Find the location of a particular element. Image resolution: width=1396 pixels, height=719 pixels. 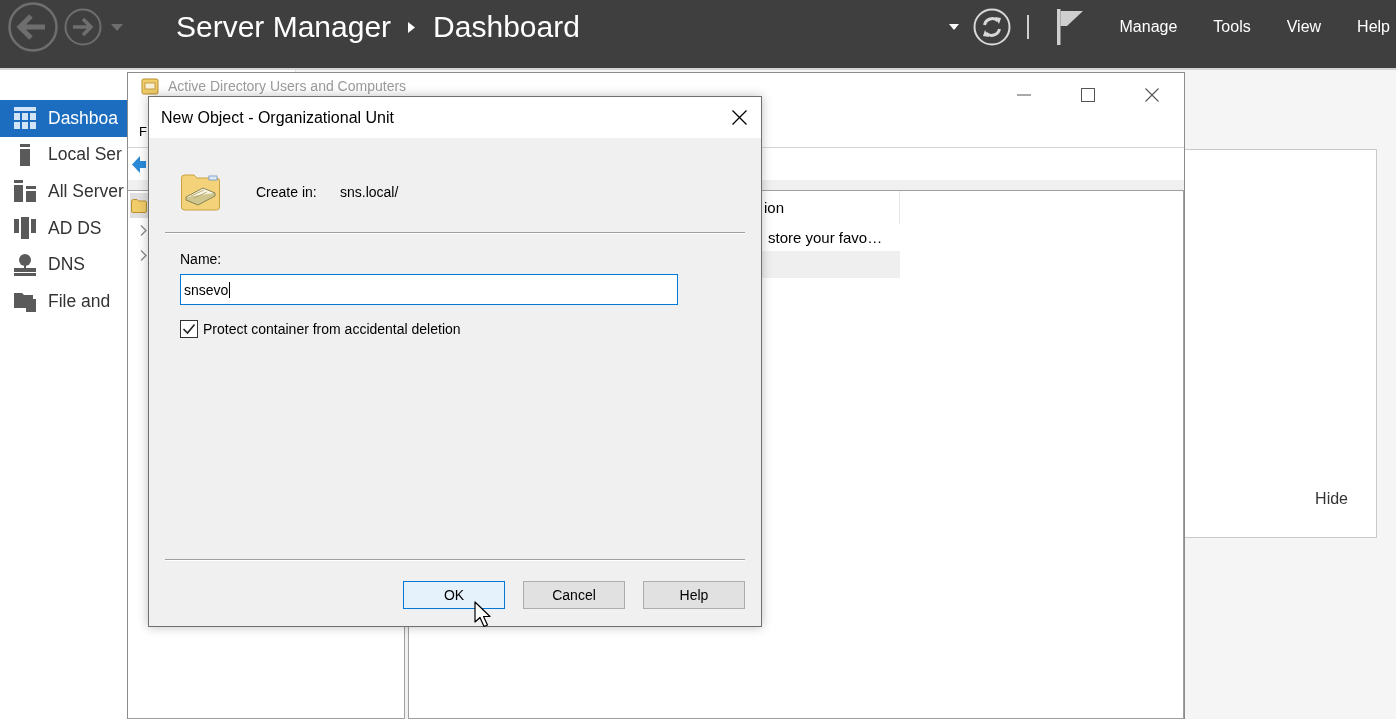

create-in-path: sns.local/ is located at coordinates (369, 192).